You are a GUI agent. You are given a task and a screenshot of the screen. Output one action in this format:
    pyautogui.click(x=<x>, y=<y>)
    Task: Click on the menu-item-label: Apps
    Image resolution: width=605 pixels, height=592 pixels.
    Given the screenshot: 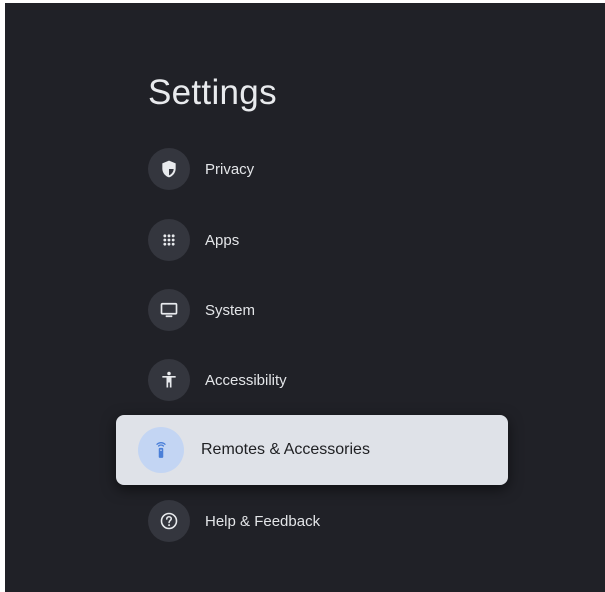 What is the action you would take?
    pyautogui.click(x=222, y=240)
    